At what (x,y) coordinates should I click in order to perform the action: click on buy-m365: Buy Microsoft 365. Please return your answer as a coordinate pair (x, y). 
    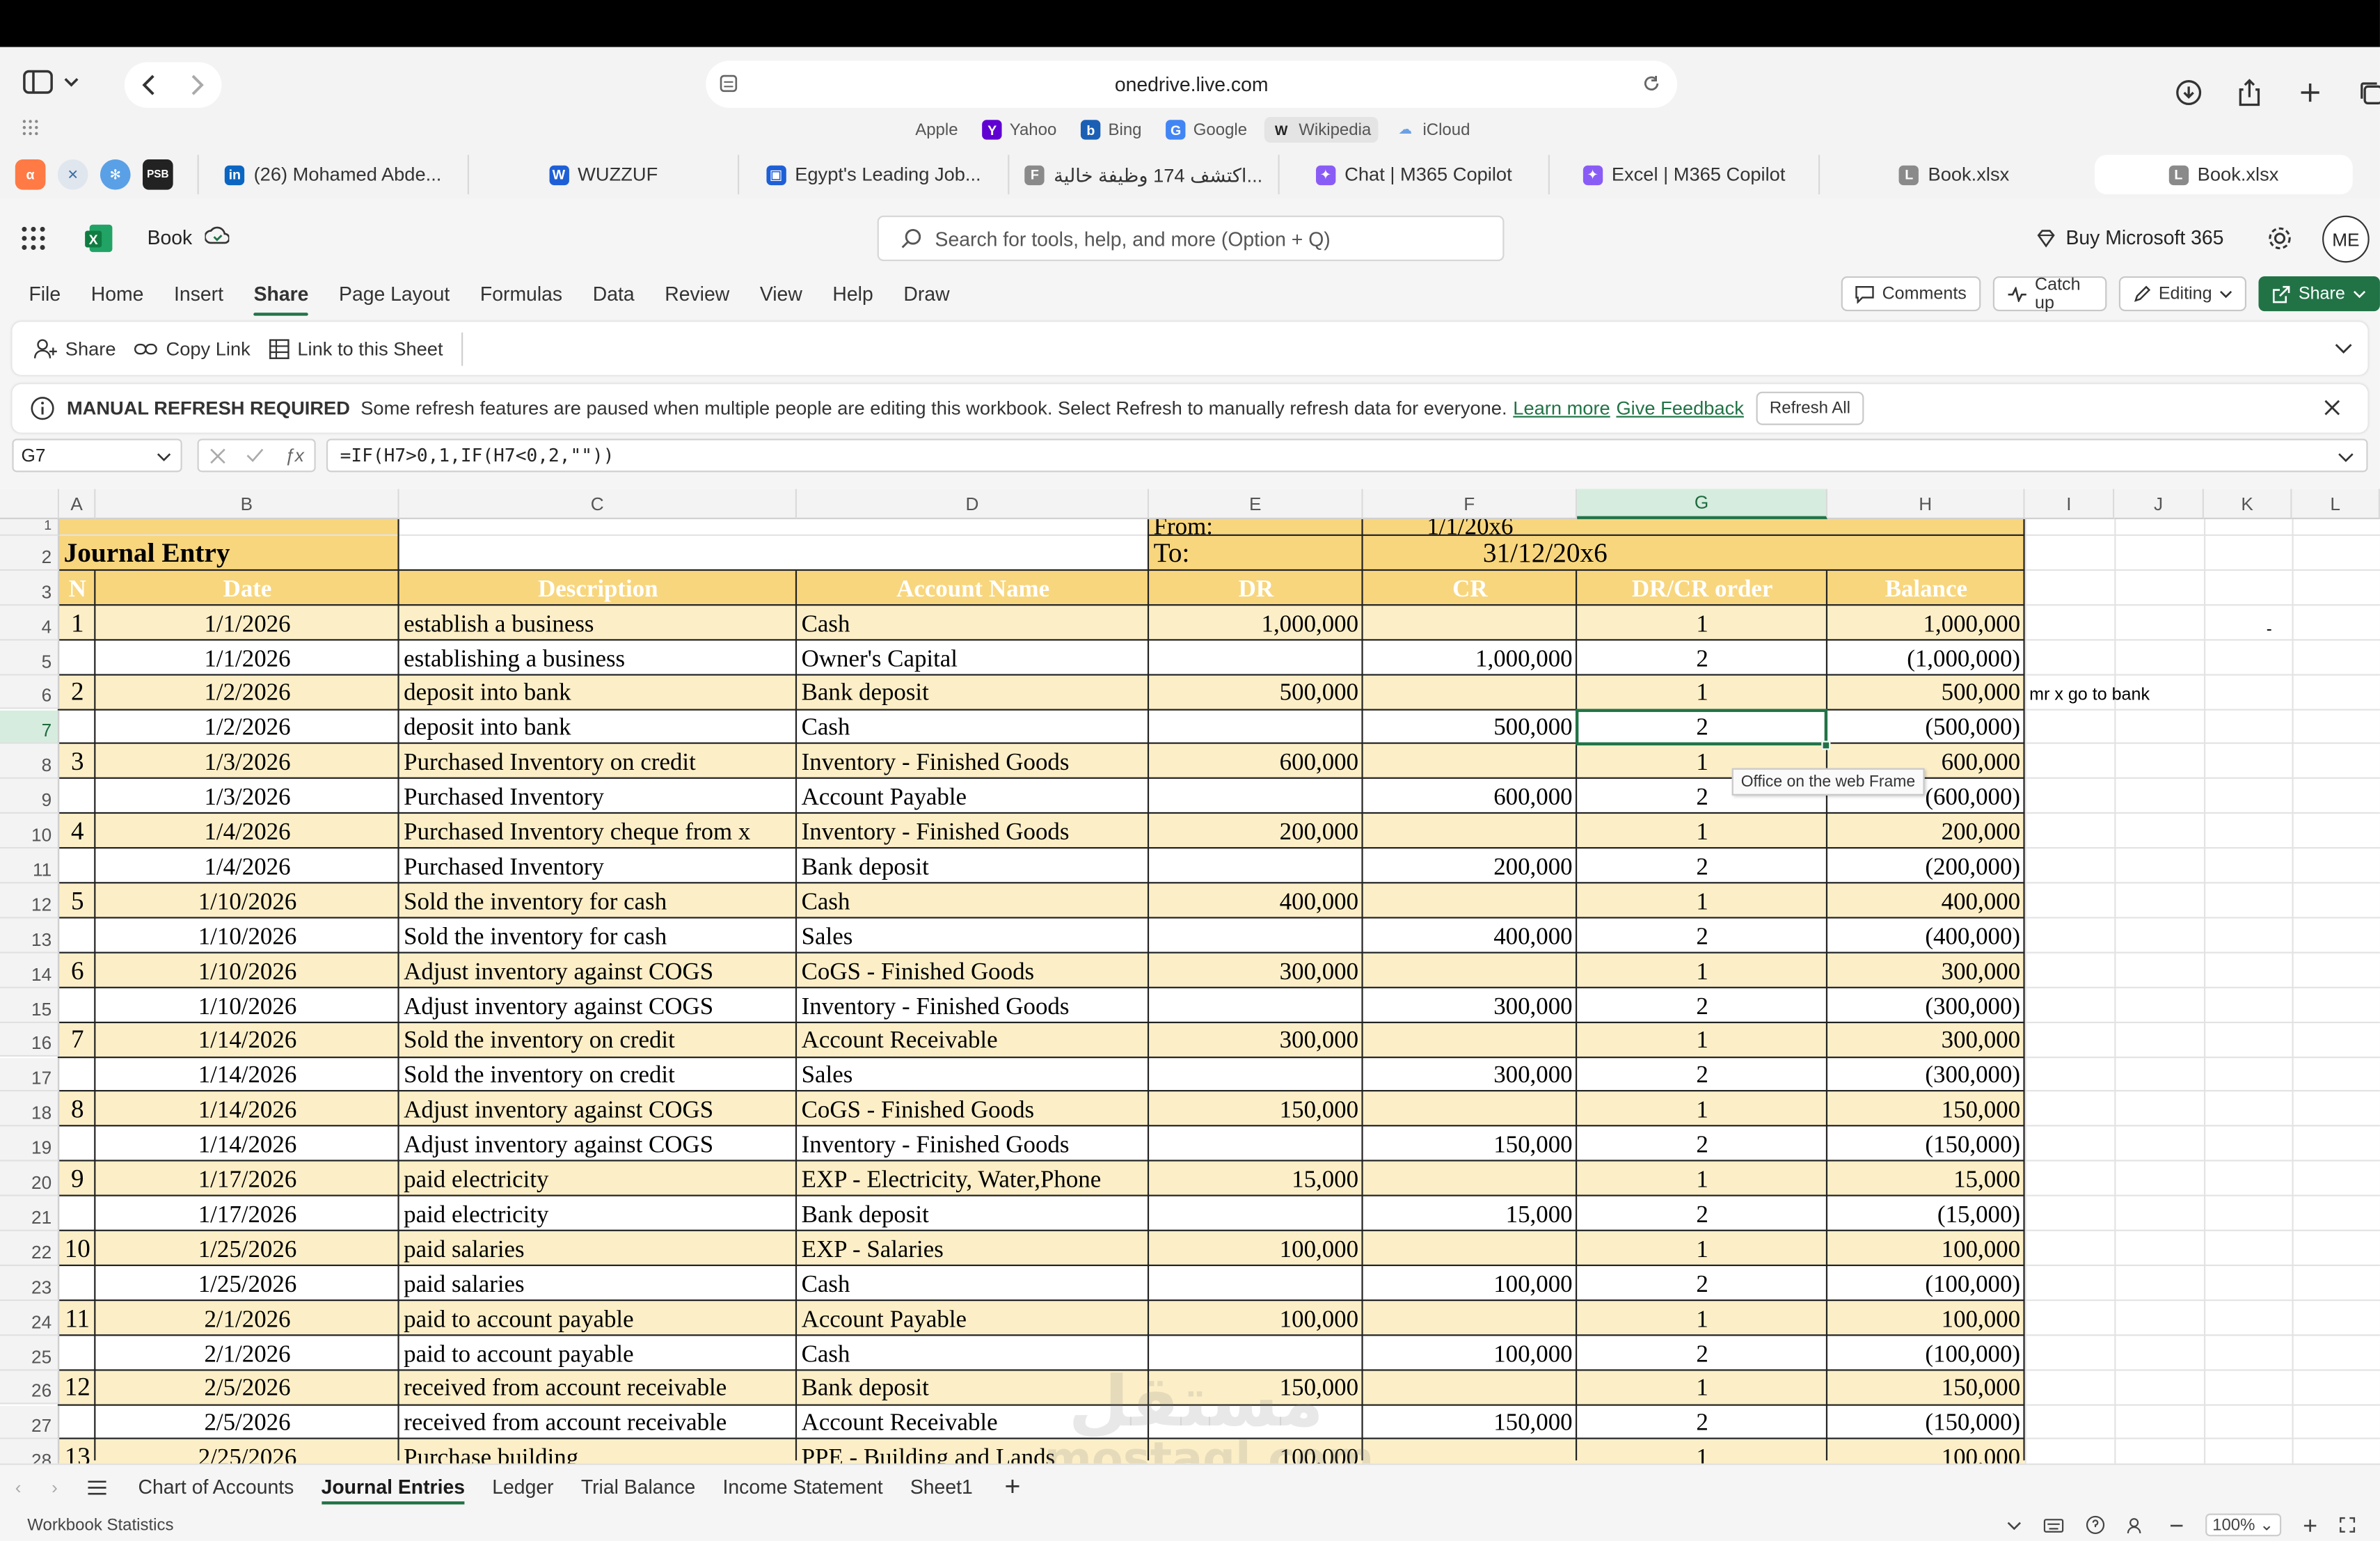
    Looking at the image, I should click on (2129, 237).